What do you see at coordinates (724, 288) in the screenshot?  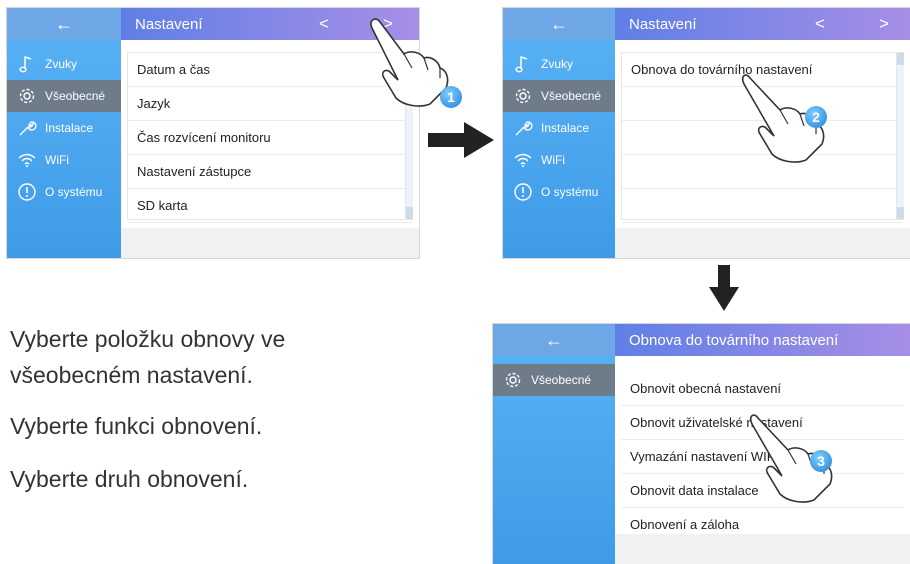 I see `arrow-down-icon` at bounding box center [724, 288].